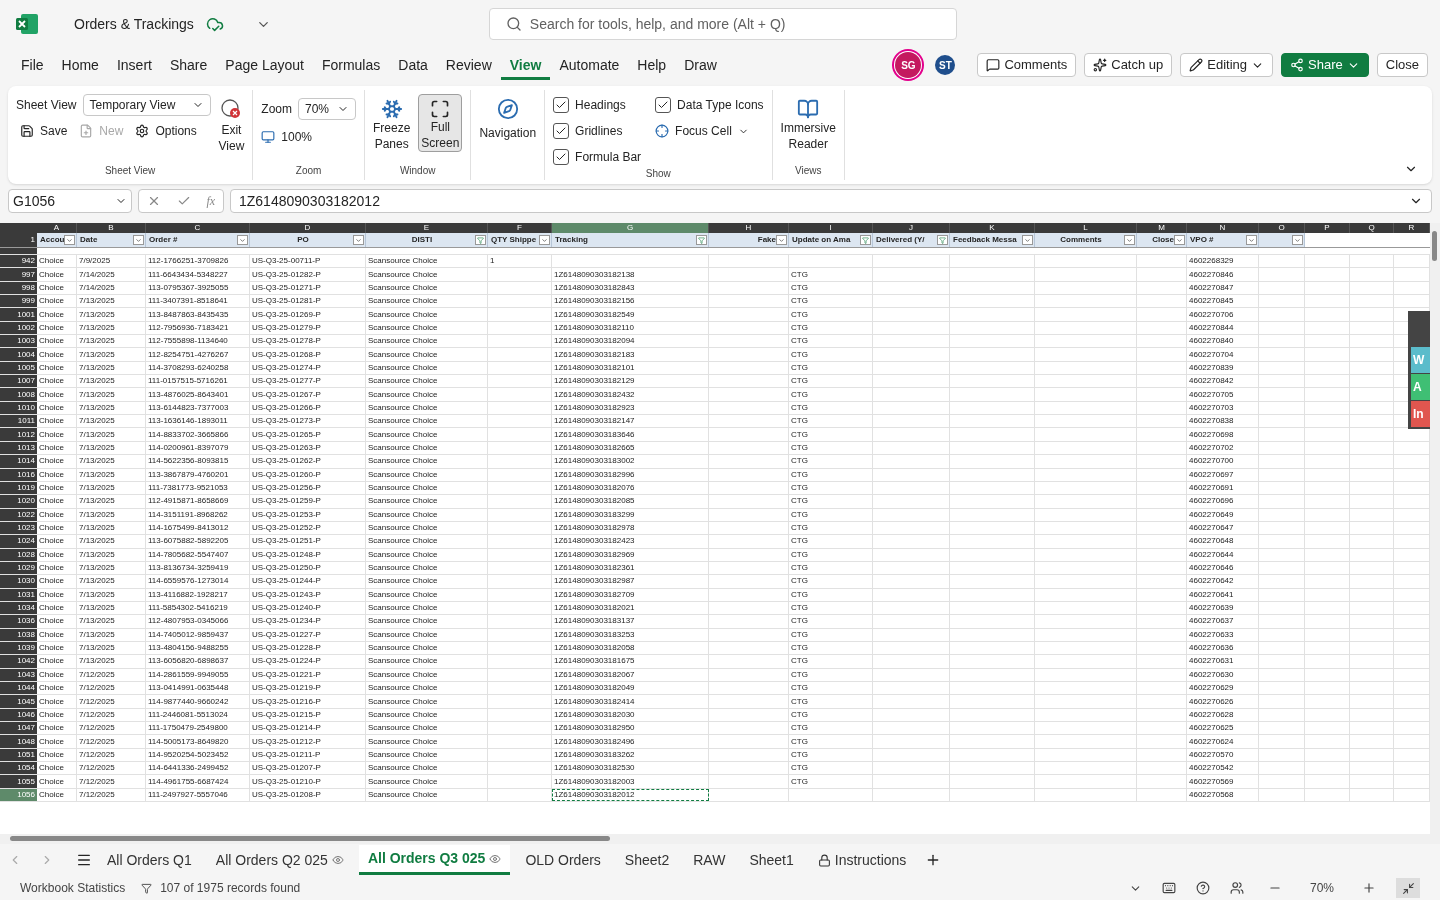 Image resolution: width=1440 pixels, height=900 pixels. What do you see at coordinates (808, 123) in the screenshot?
I see `immersive-reader-button: Immersive Reader` at bounding box center [808, 123].